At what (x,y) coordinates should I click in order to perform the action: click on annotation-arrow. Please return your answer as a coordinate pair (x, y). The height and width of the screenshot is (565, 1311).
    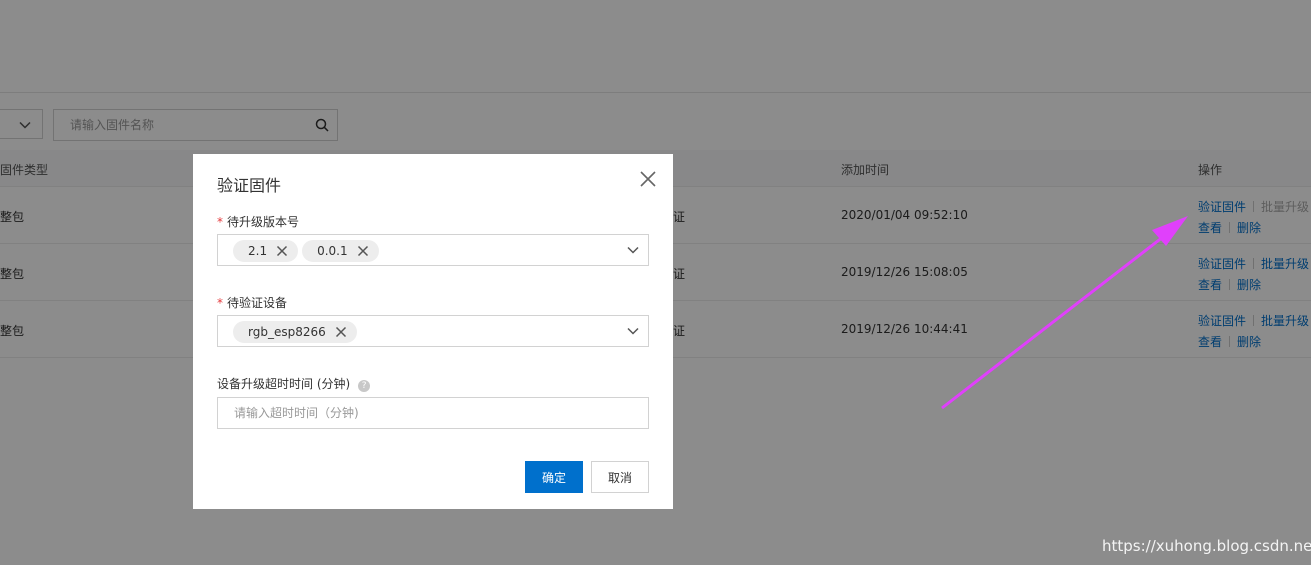
    Looking at the image, I should click on (1064, 313).